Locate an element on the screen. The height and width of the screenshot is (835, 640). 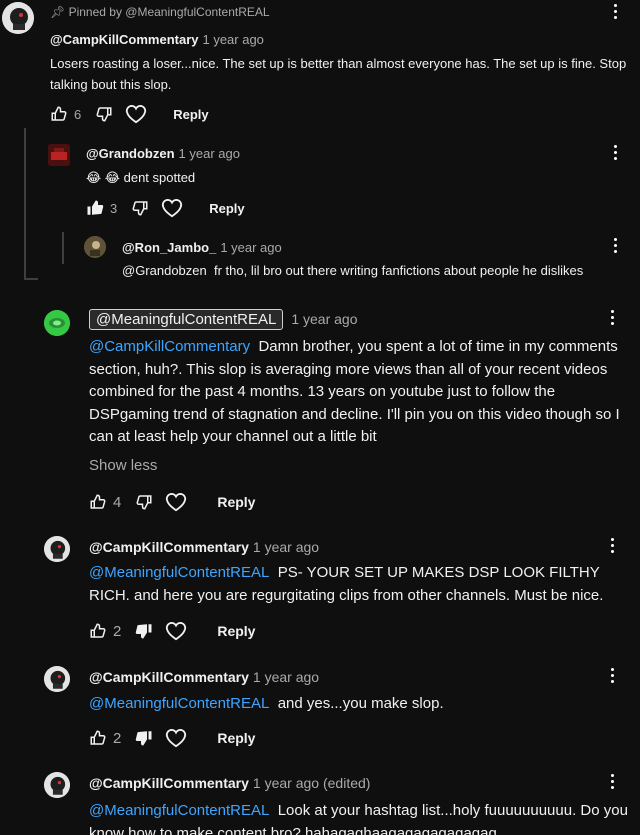
comment-actions: 3 Reply is located at coordinates (165, 208).